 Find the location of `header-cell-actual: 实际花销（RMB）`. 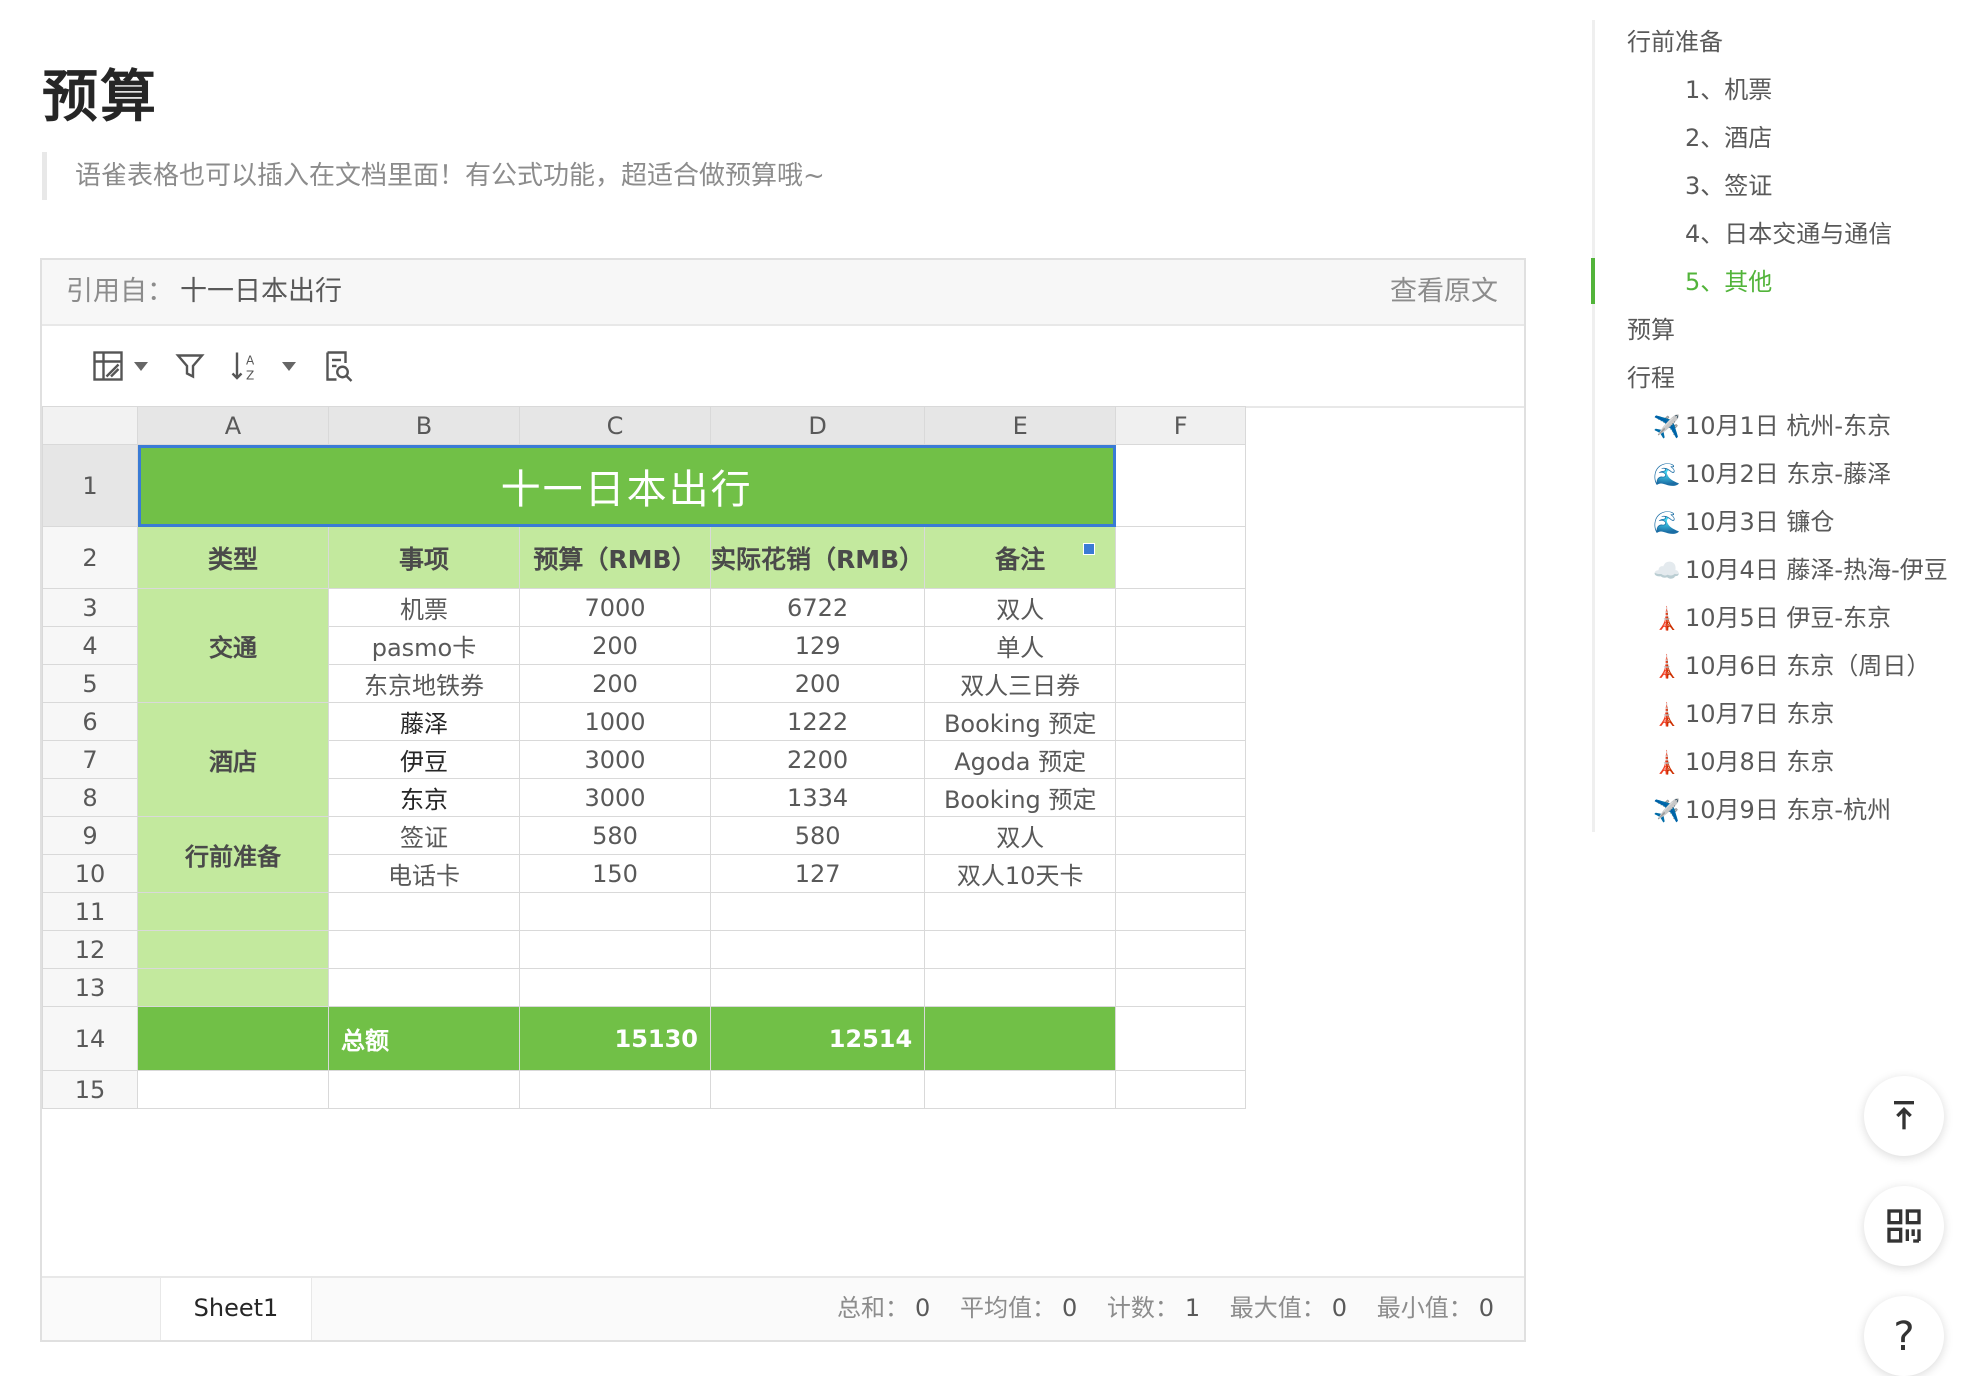

header-cell-actual: 实际花销（RMB） is located at coordinates (817, 557).